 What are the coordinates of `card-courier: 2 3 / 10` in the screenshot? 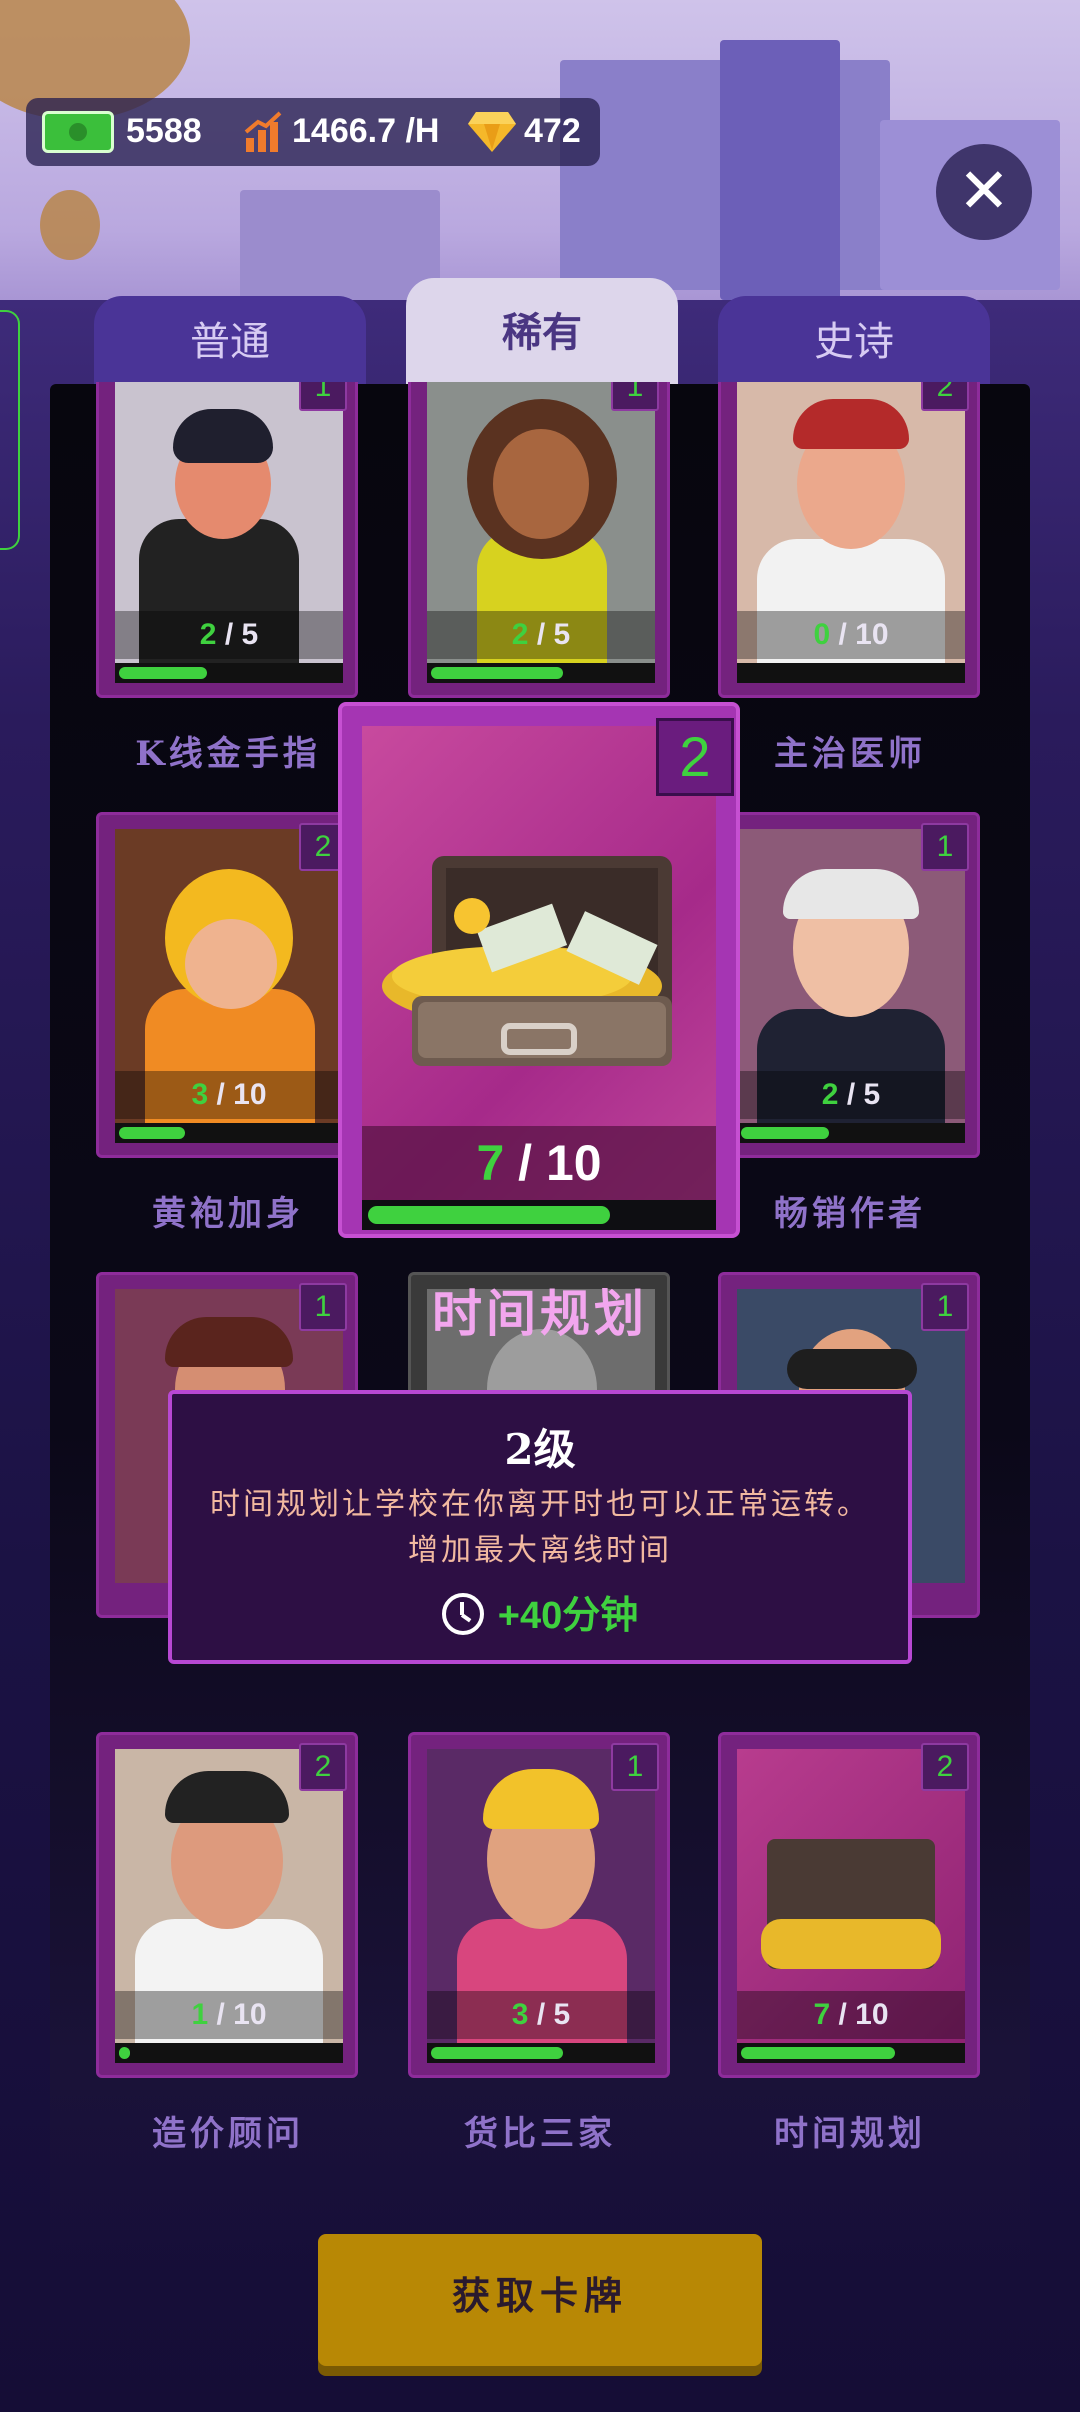 It's located at (227, 985).